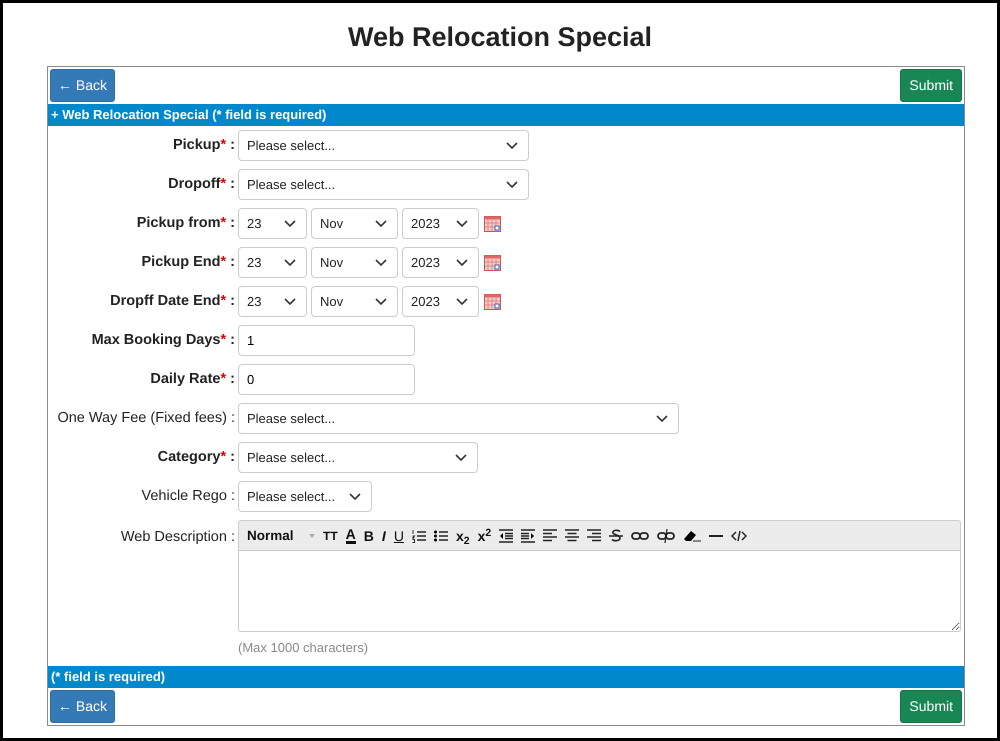  Describe the element at coordinates (528, 535) in the screenshot. I see `indent-icon` at that location.